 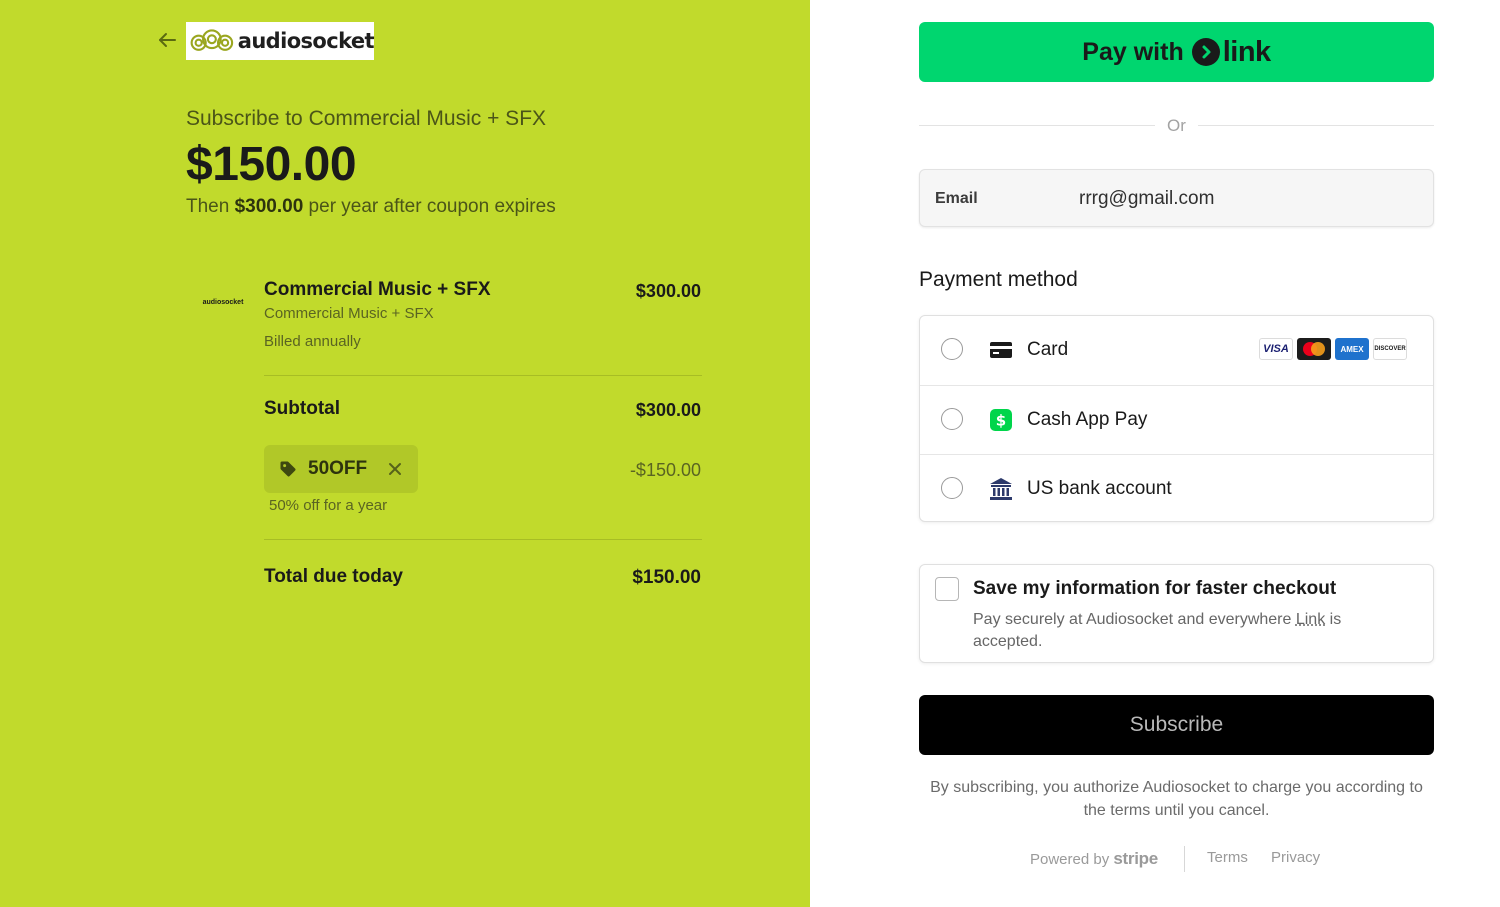 What do you see at coordinates (952, 419) in the screenshot?
I see `cash-app-radio` at bounding box center [952, 419].